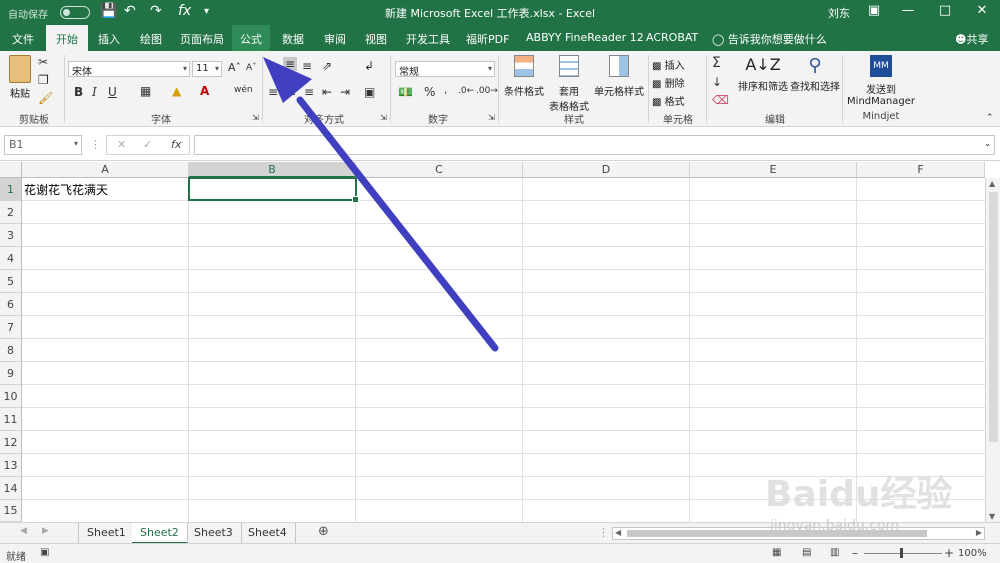 The height and width of the screenshot is (563, 1000). Describe the element at coordinates (720, 100) in the screenshot. I see `clear-icon: ⌫` at that location.